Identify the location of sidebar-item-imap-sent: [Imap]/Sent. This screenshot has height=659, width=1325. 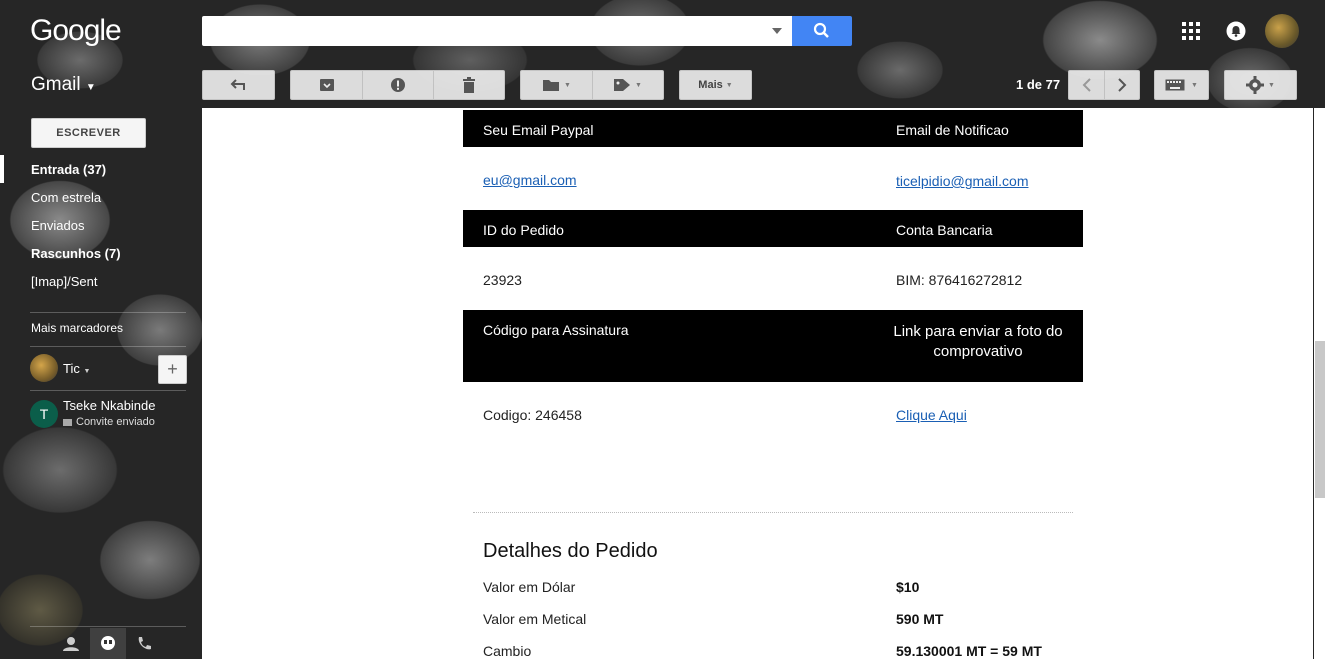
(64, 281).